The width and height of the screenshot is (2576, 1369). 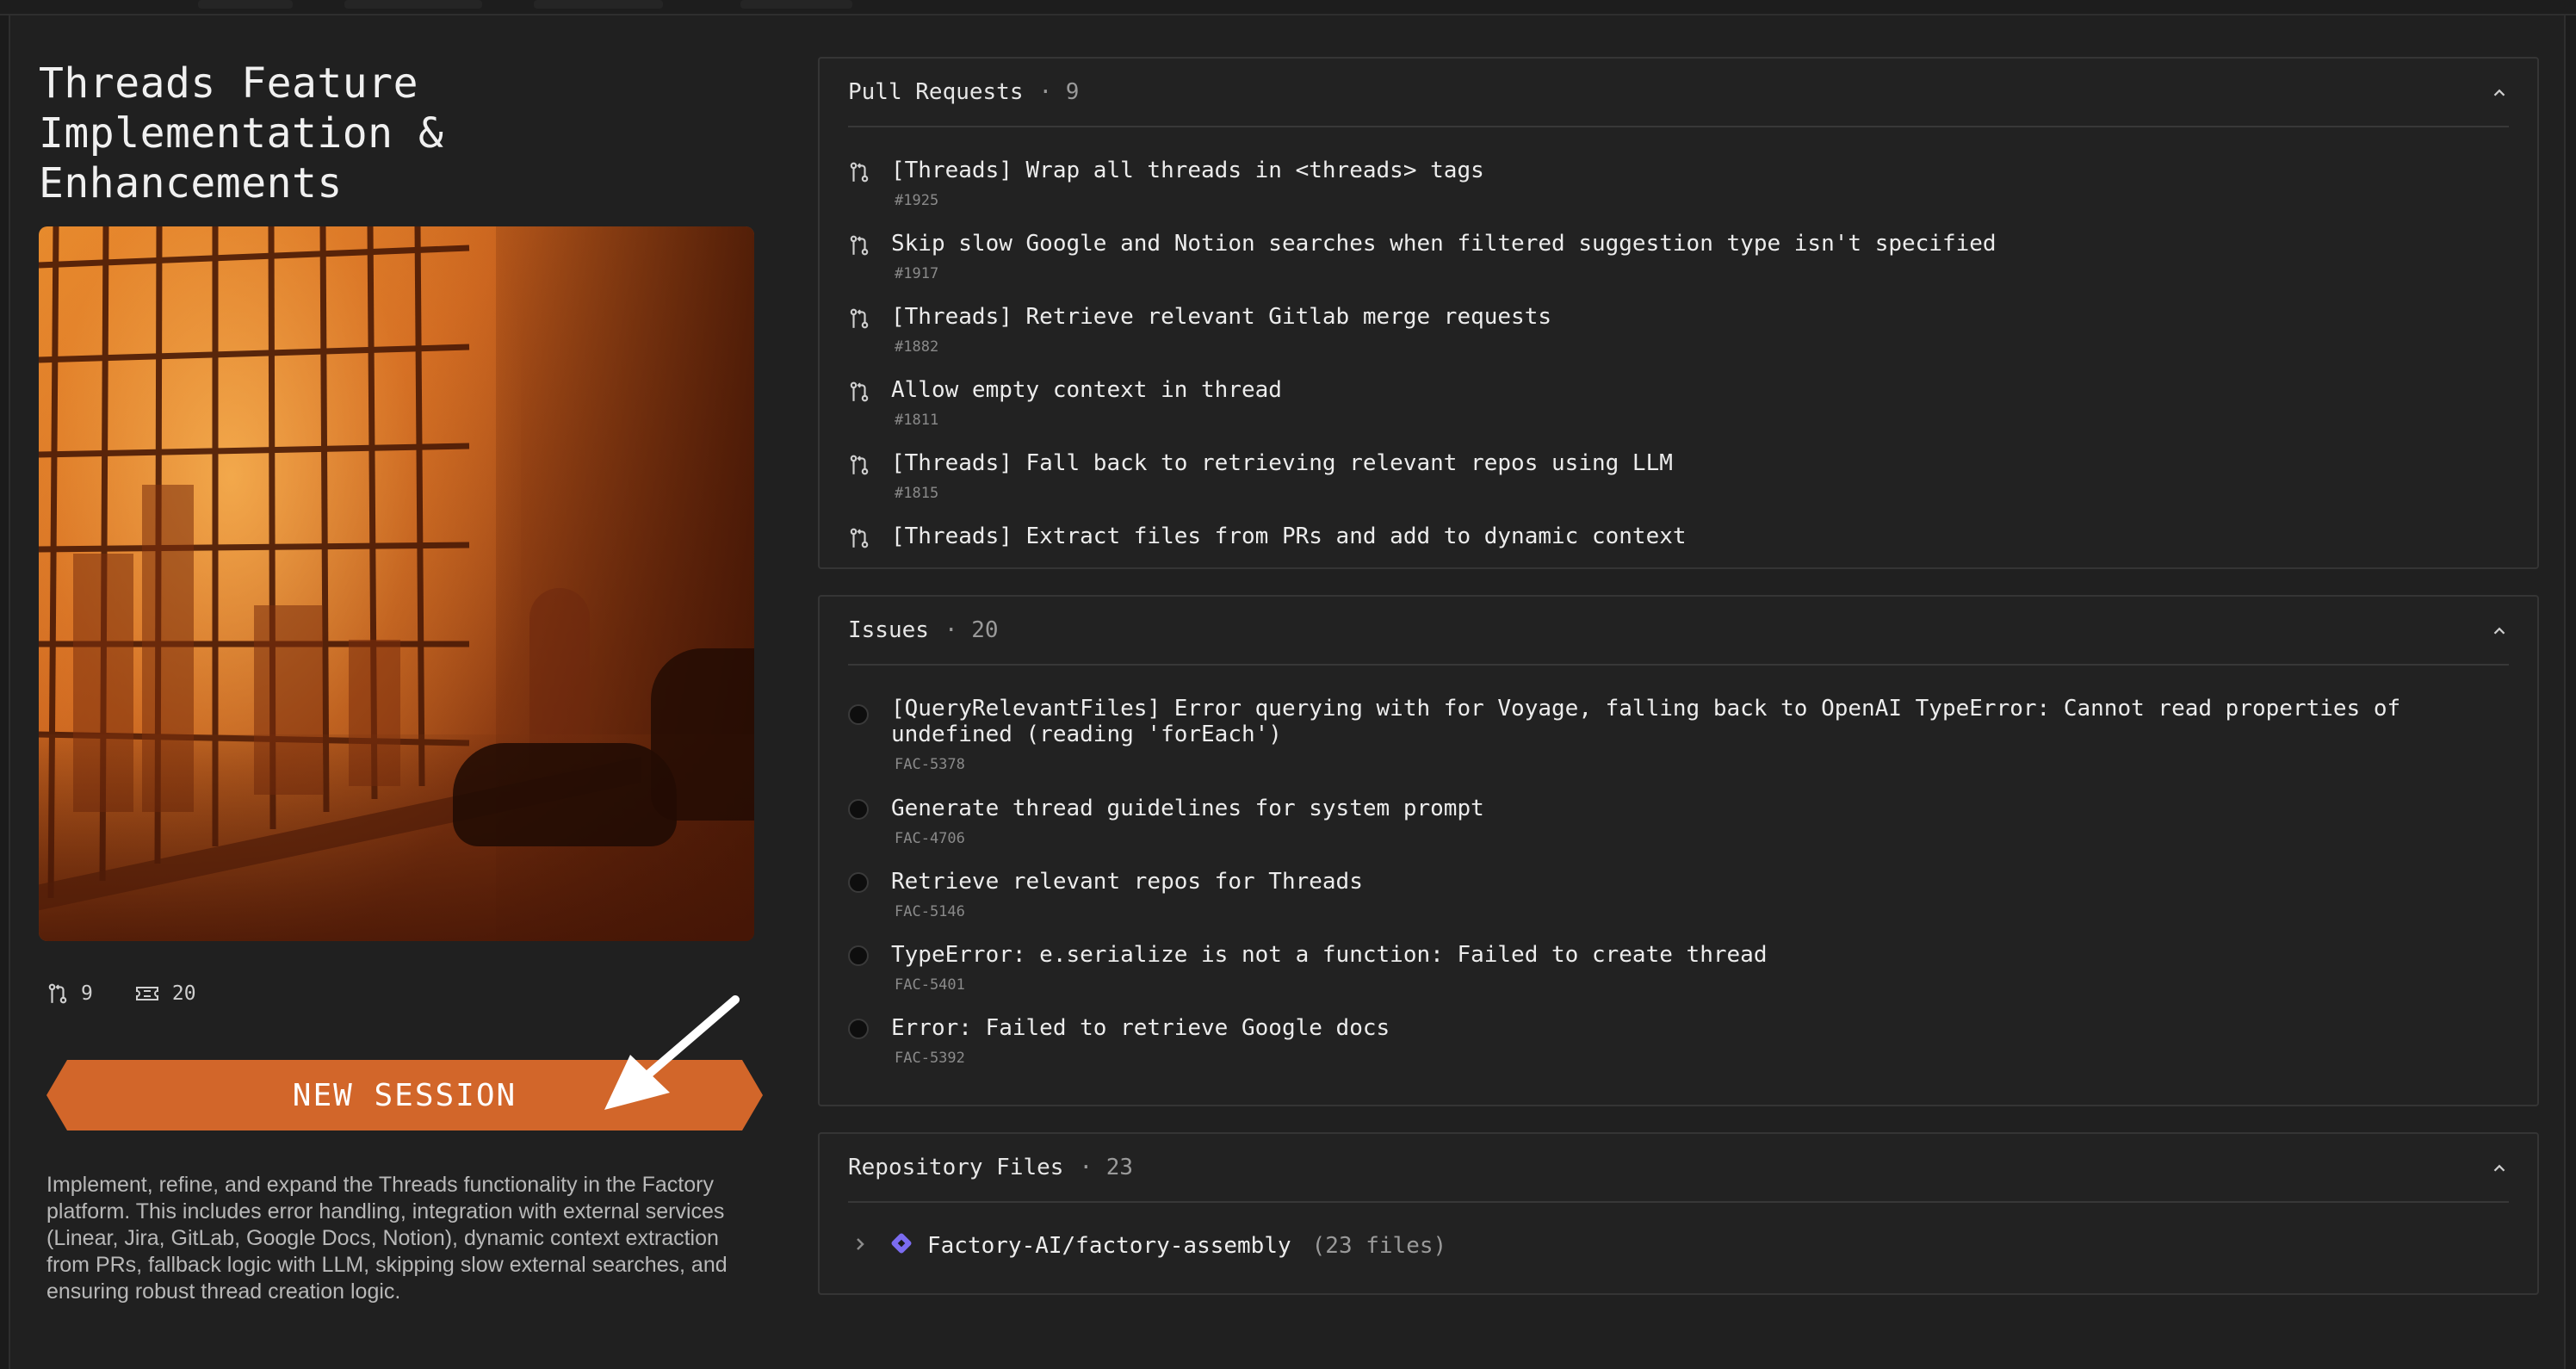 What do you see at coordinates (860, 1246) in the screenshot?
I see `chevron-right-icon` at bounding box center [860, 1246].